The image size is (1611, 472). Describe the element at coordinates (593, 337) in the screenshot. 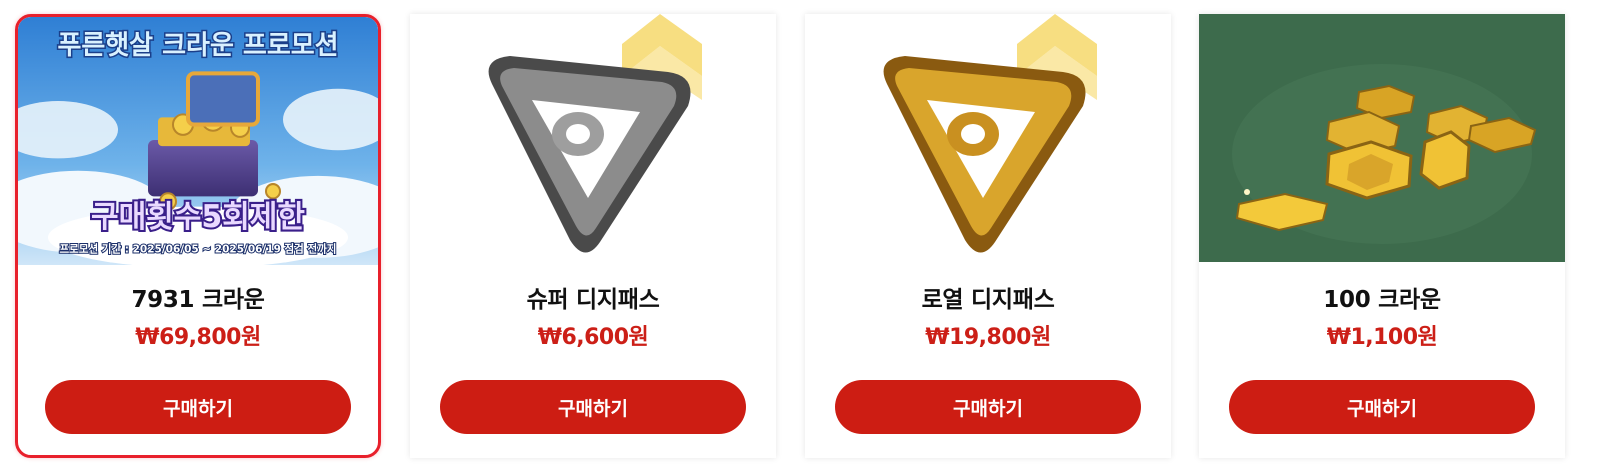

I see `product-price: ₩6,600원` at that location.